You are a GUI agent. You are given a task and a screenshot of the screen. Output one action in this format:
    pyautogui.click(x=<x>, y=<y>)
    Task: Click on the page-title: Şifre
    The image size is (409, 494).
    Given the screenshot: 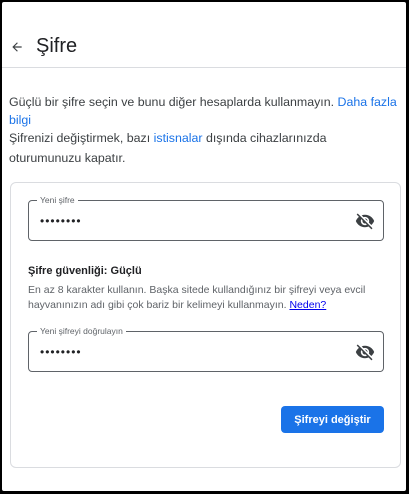 What is the action you would take?
    pyautogui.click(x=57, y=46)
    